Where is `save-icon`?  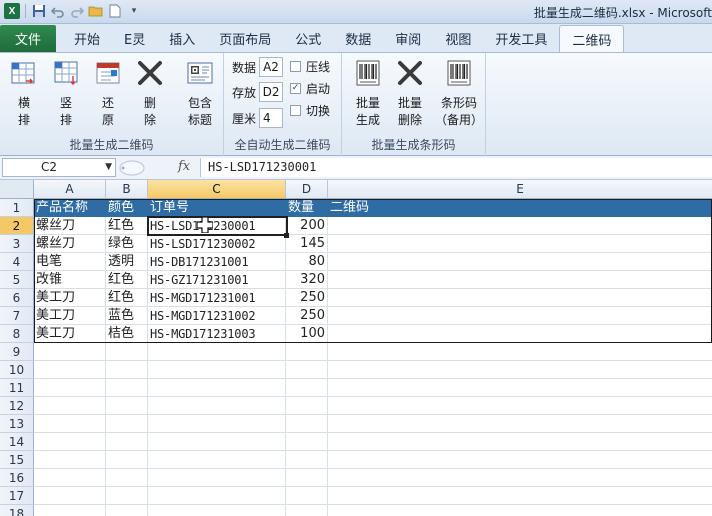
save-icon is located at coordinates (39, 11).